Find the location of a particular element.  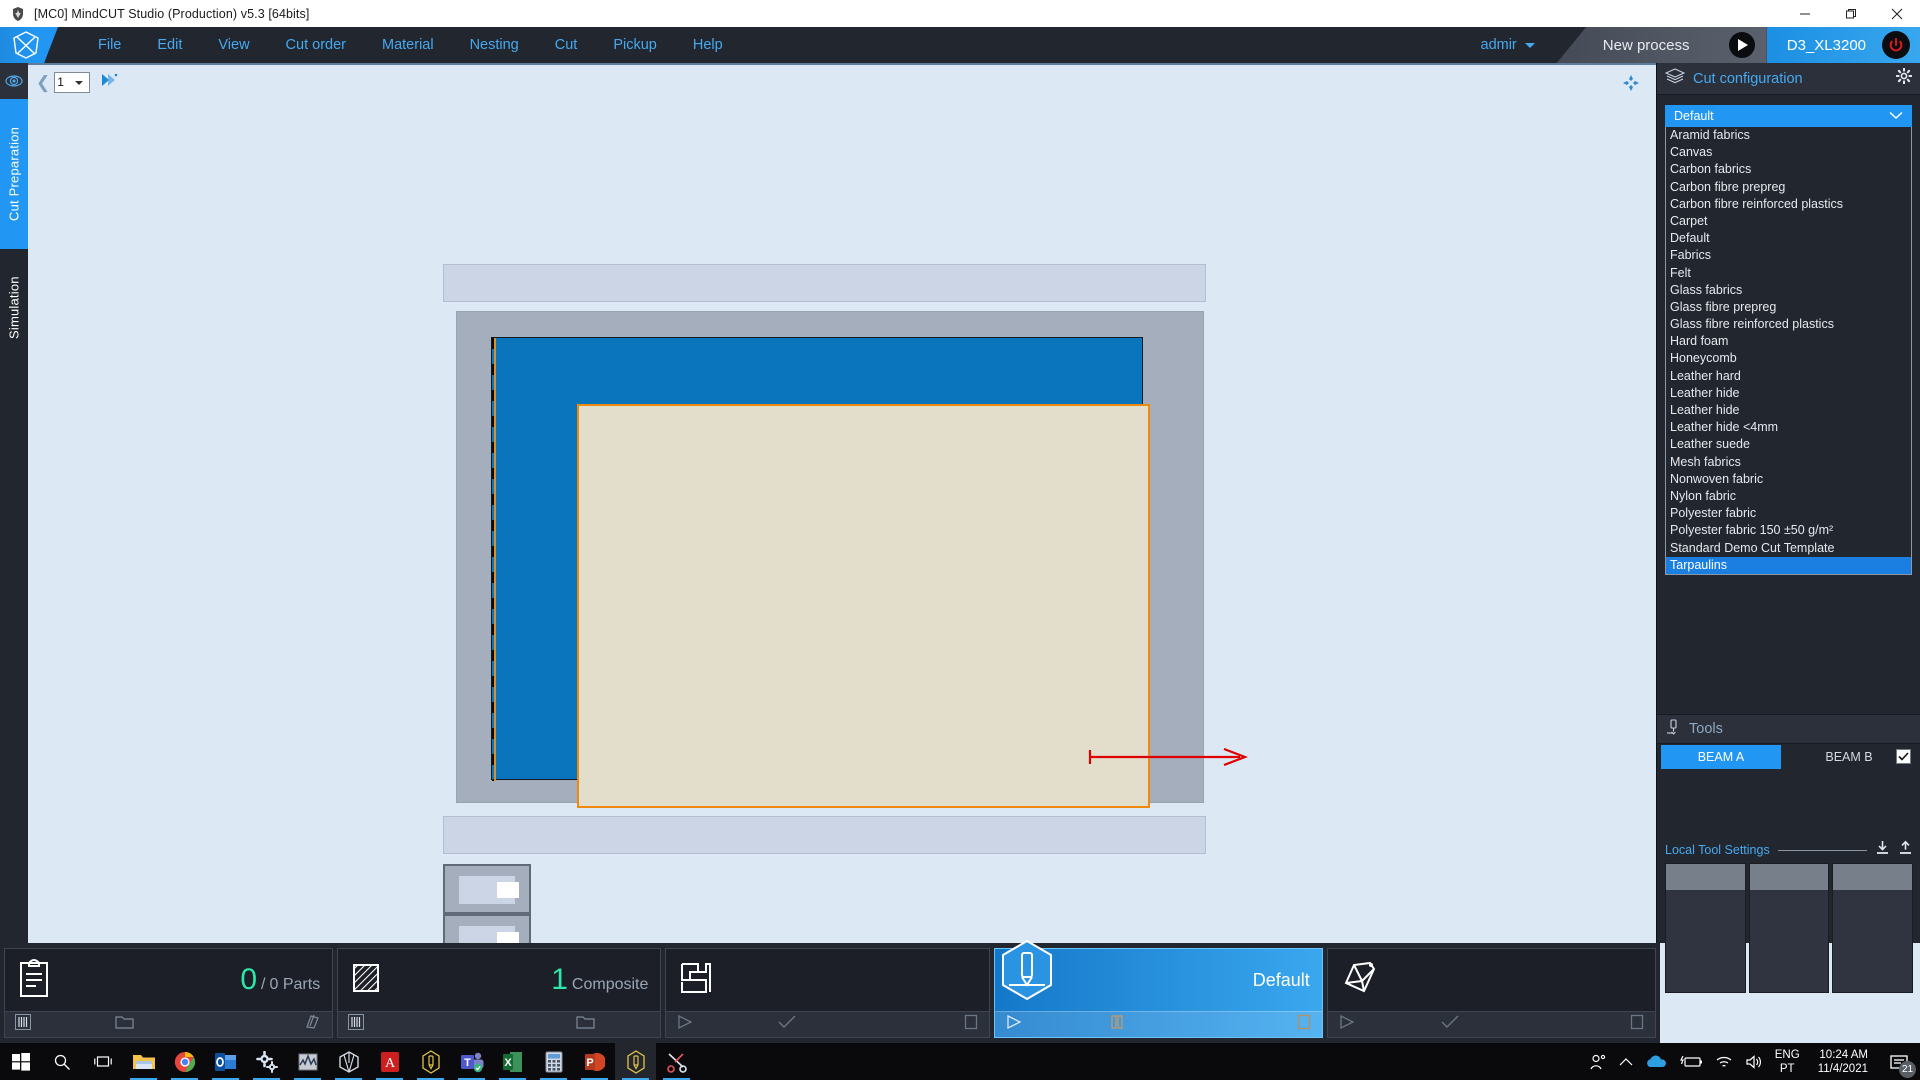

battery-charging-icon is located at coordinates (1691, 1062).